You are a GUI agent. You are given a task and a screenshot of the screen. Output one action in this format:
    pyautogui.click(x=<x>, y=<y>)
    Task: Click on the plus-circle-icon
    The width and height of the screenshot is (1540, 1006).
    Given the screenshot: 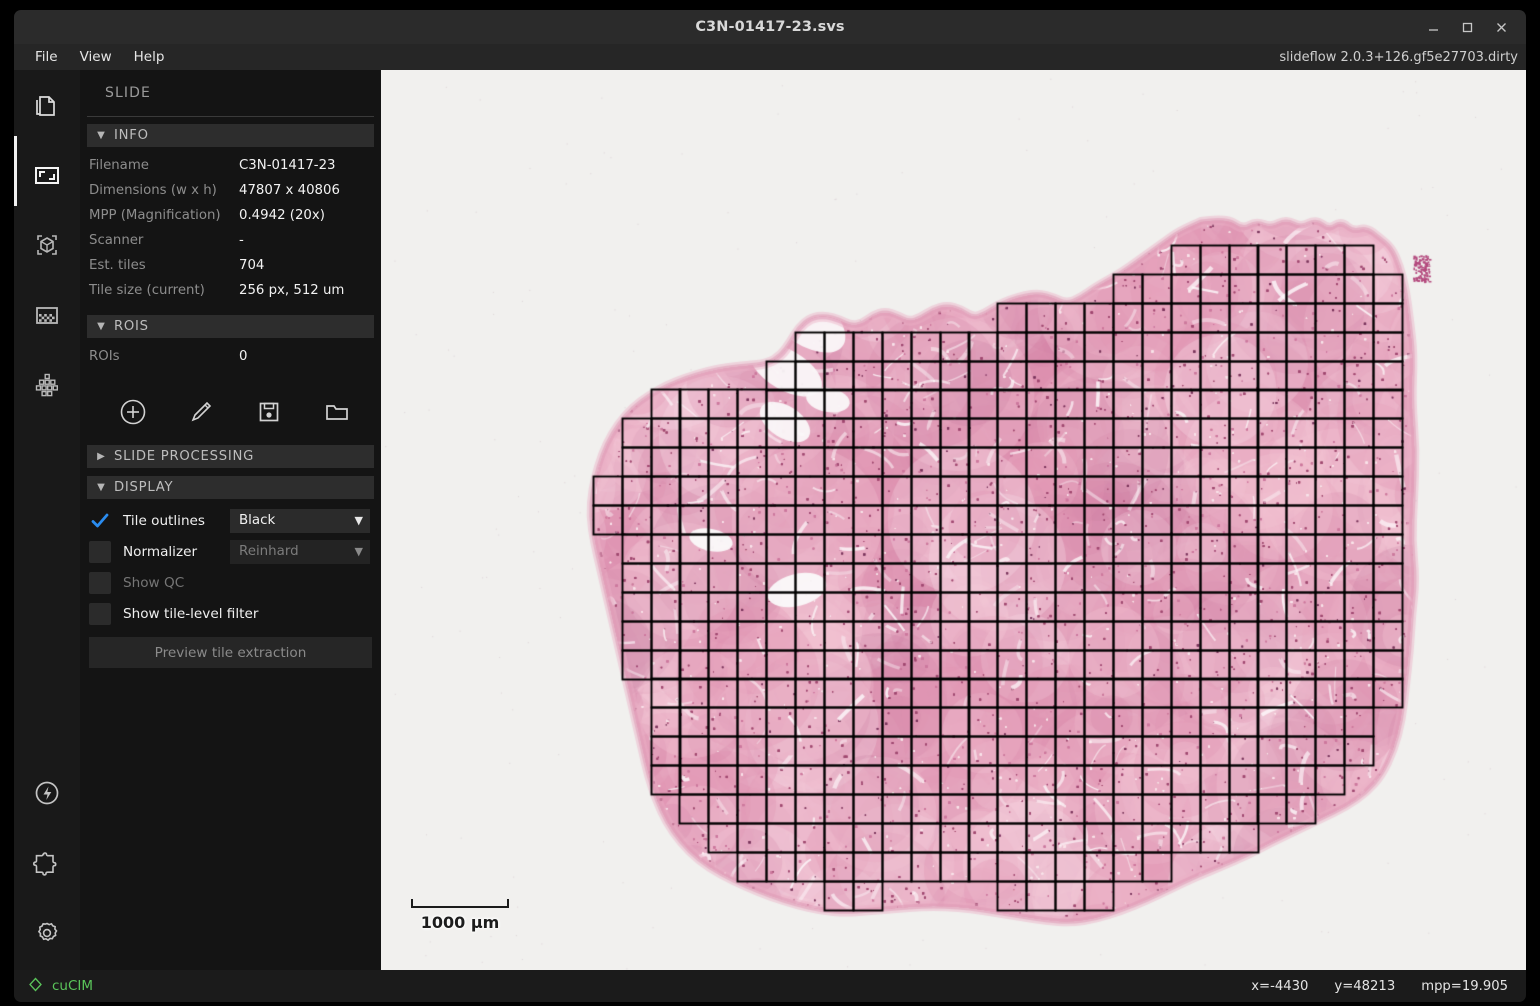 What is the action you would take?
    pyautogui.click(x=133, y=412)
    